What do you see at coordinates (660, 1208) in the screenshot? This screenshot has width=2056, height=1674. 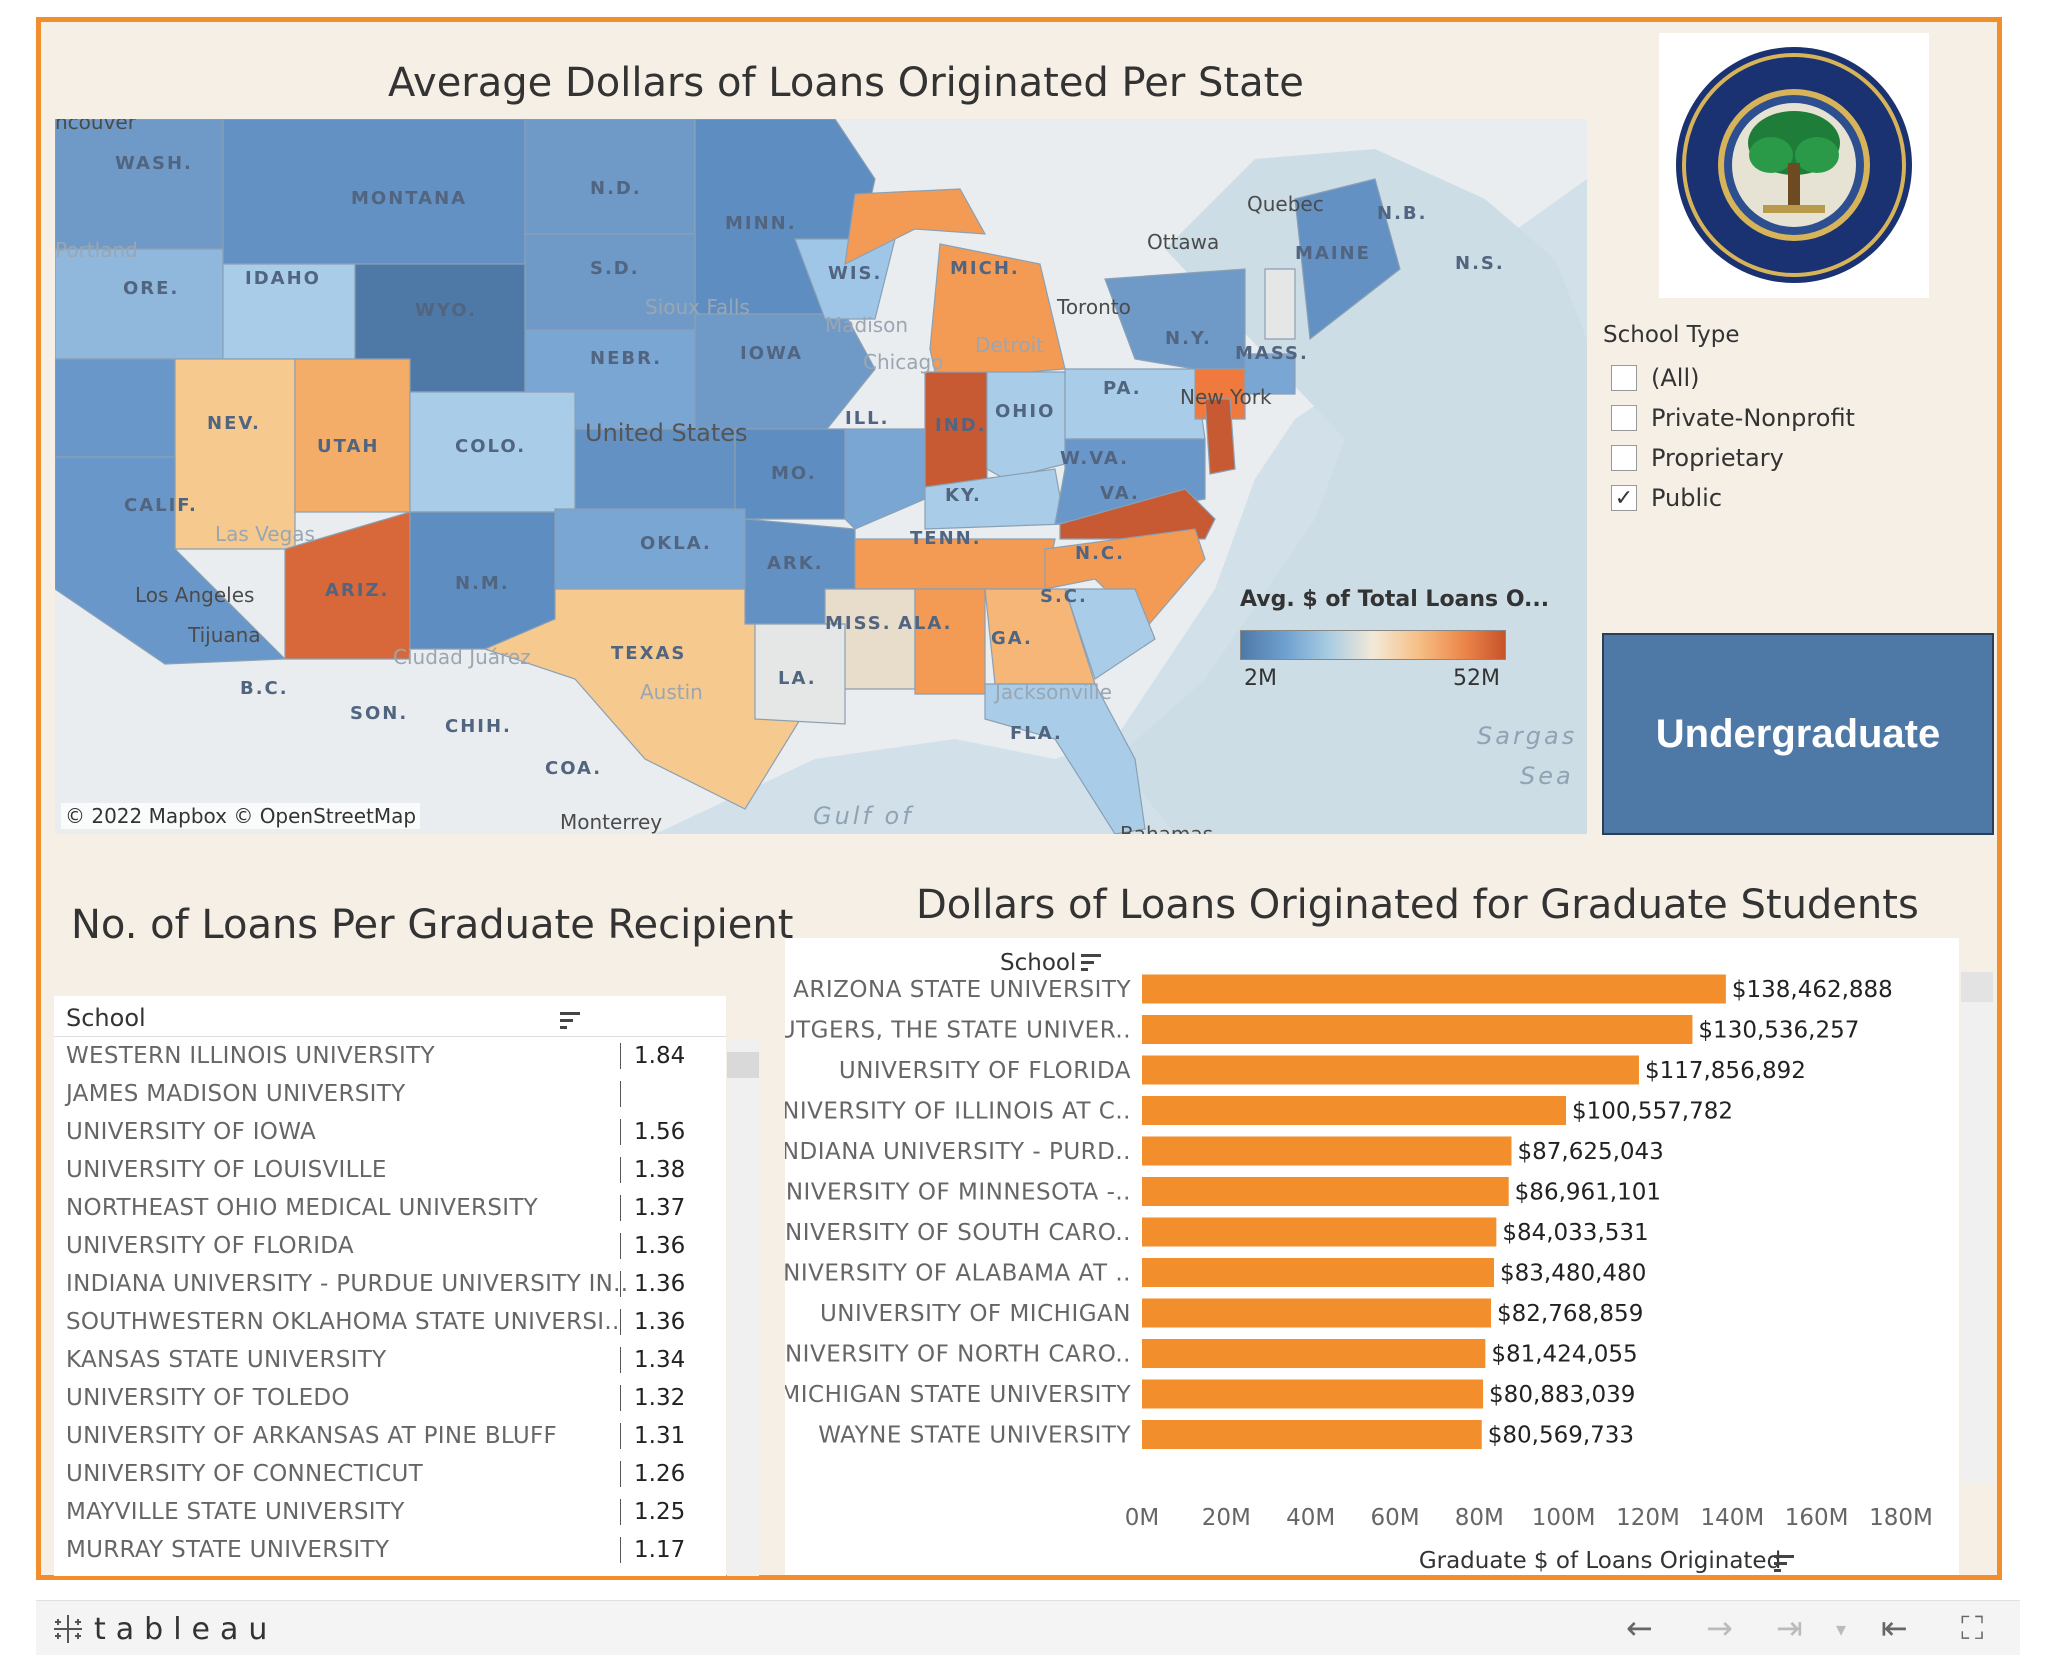 I see `loans-per-recipient-value: 1.37` at bounding box center [660, 1208].